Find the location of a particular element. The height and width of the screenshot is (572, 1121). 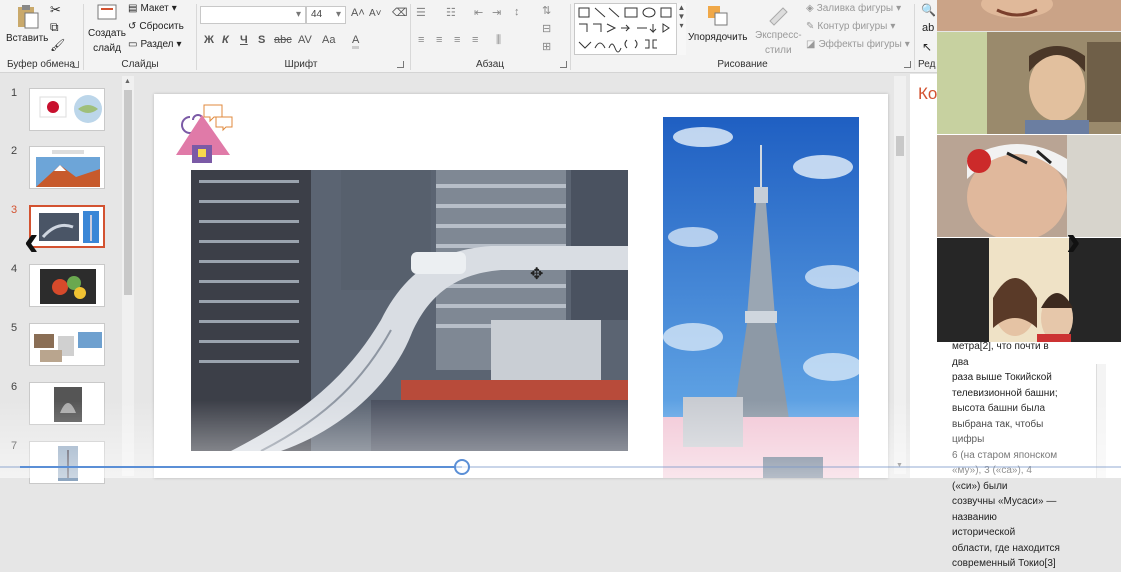

paragraph-launcher-icon is located at coordinates (563, 64).